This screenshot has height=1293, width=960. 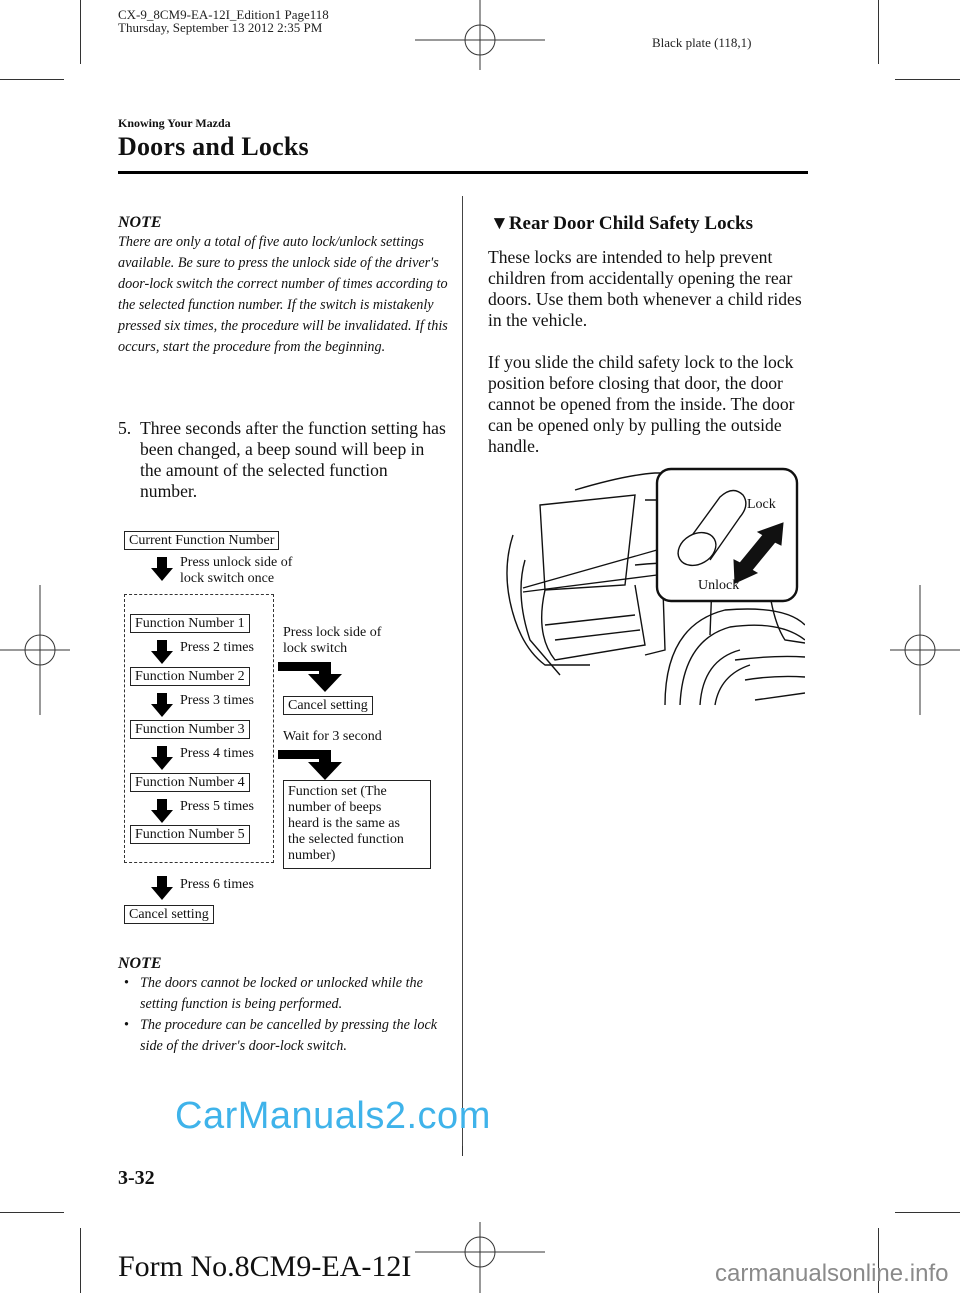 What do you see at coordinates (217, 700) in the screenshot?
I see `arrow-label: Press 3 times` at bounding box center [217, 700].